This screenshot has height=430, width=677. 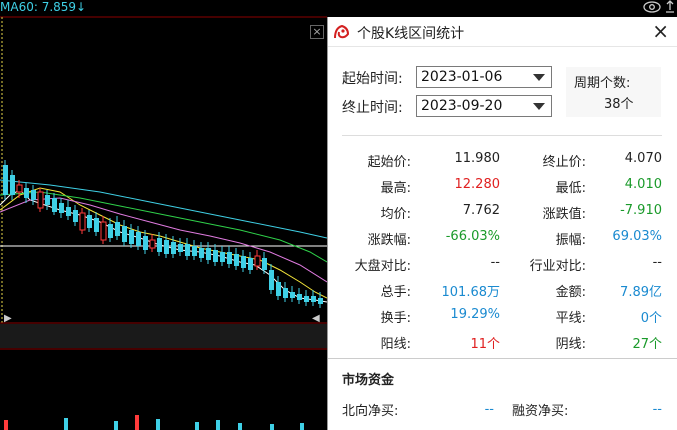 What do you see at coordinates (395, 214) in the screenshot?
I see `avg-price-label: 均价:` at bounding box center [395, 214].